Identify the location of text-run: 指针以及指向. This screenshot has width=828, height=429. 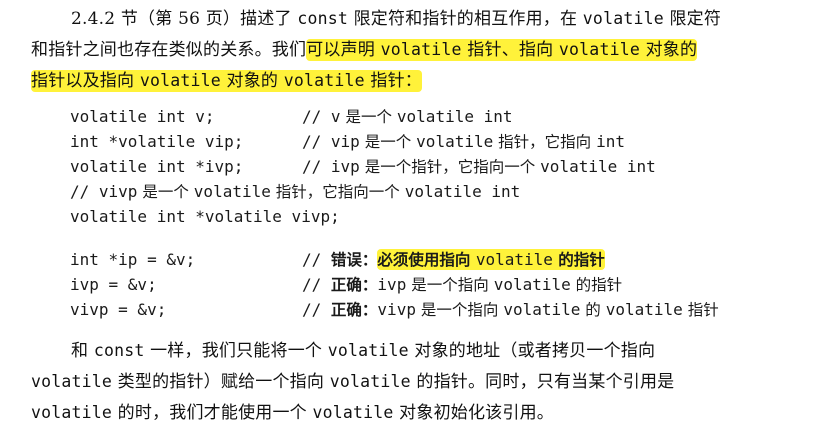
(85, 81).